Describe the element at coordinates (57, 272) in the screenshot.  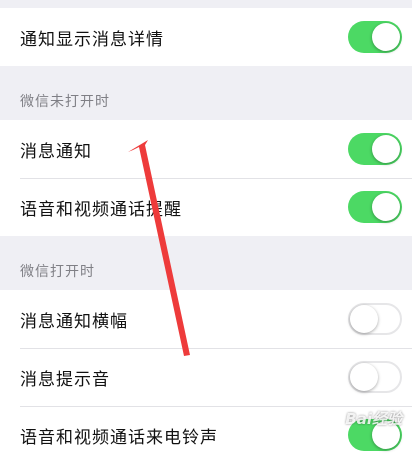
I see `section-header-wechat-open: 微信打开时` at that location.